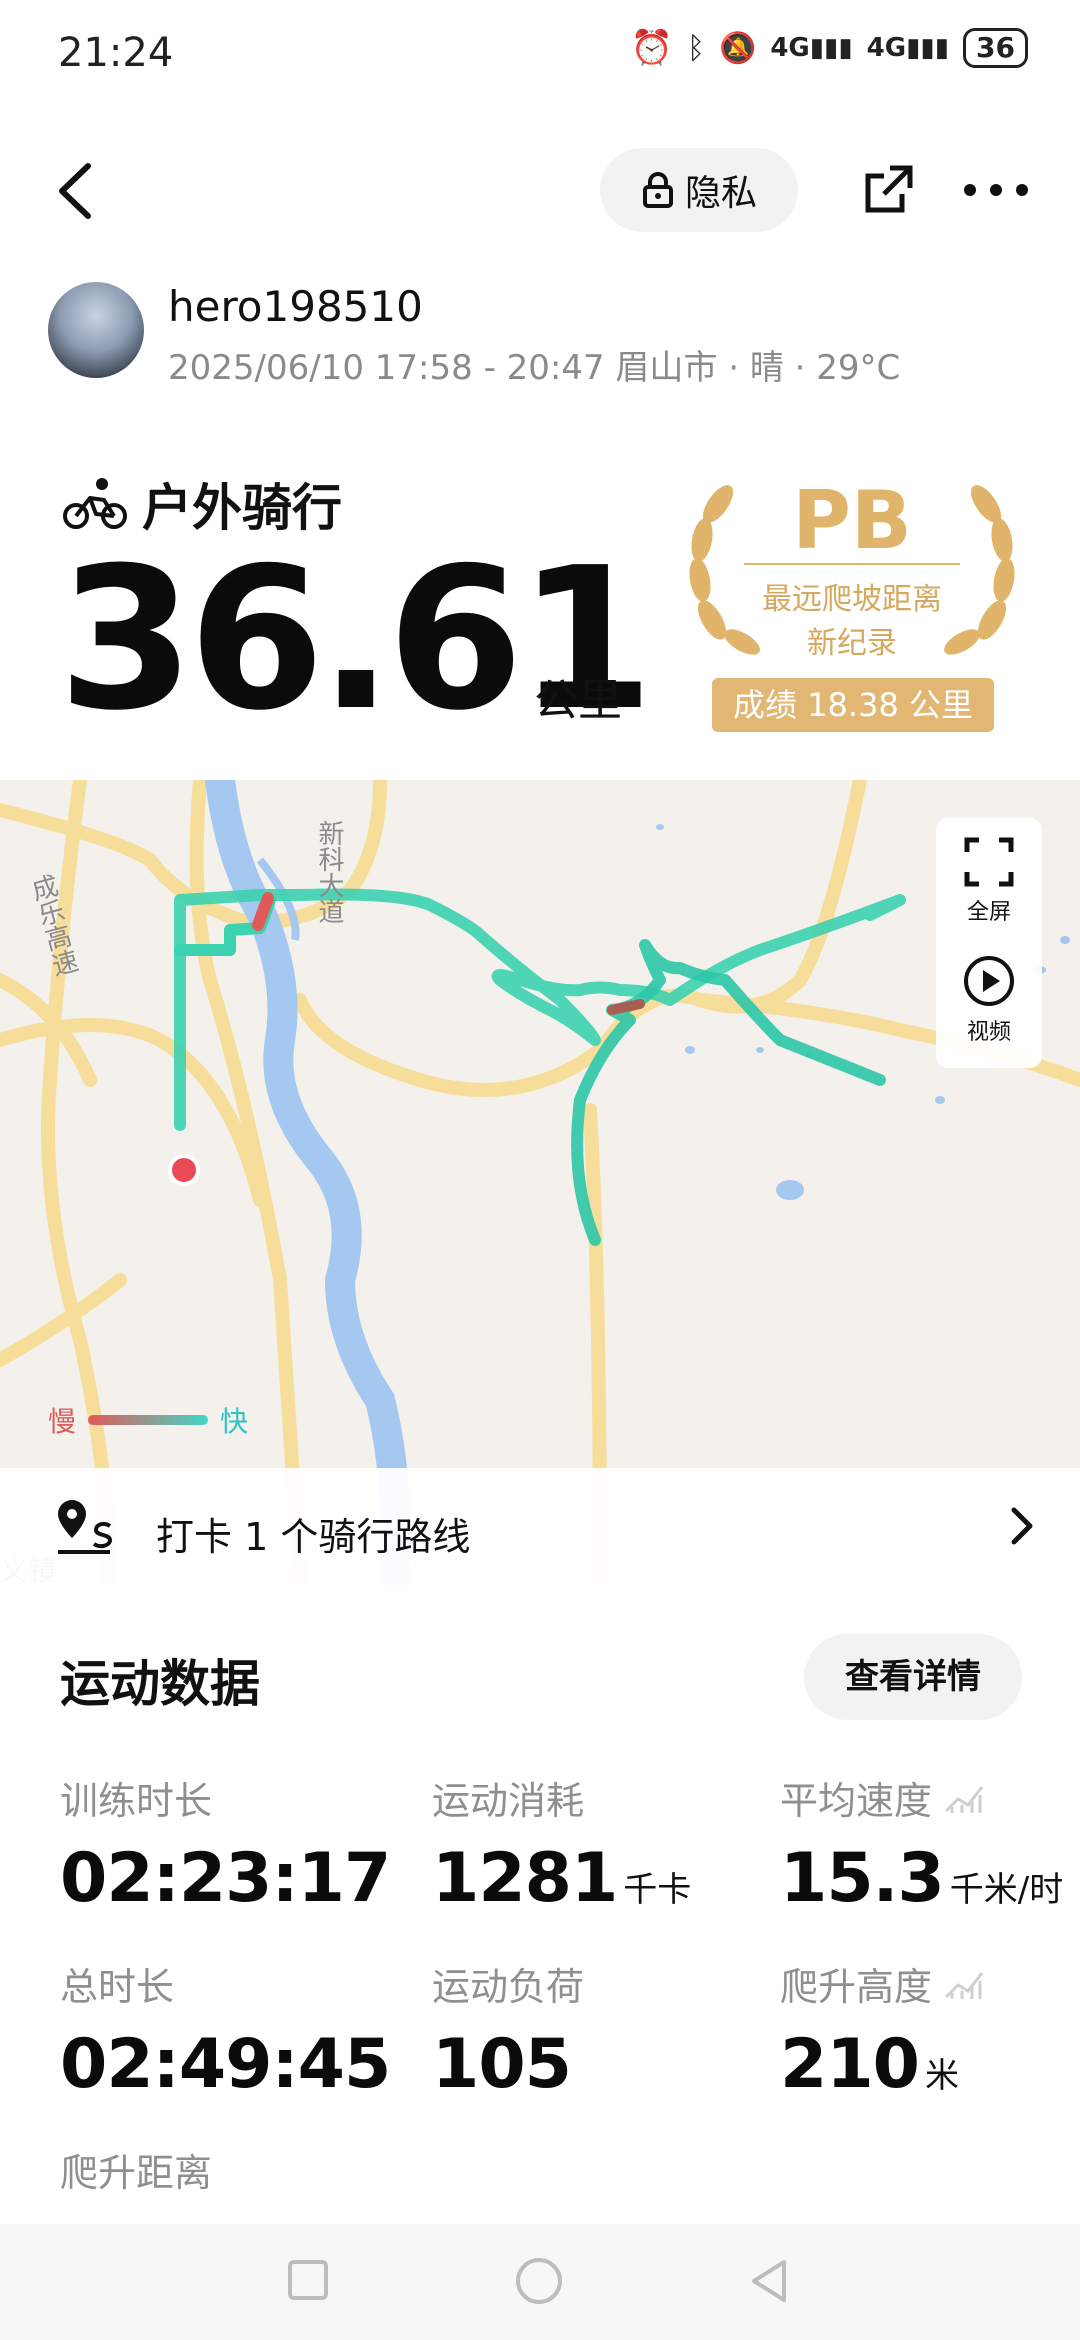 Image resolution: width=1080 pixels, height=2340 pixels. I want to click on pb-badge: PB 最远爬坡距离 新纪录 成绩 18.38 公里, so click(852, 605).